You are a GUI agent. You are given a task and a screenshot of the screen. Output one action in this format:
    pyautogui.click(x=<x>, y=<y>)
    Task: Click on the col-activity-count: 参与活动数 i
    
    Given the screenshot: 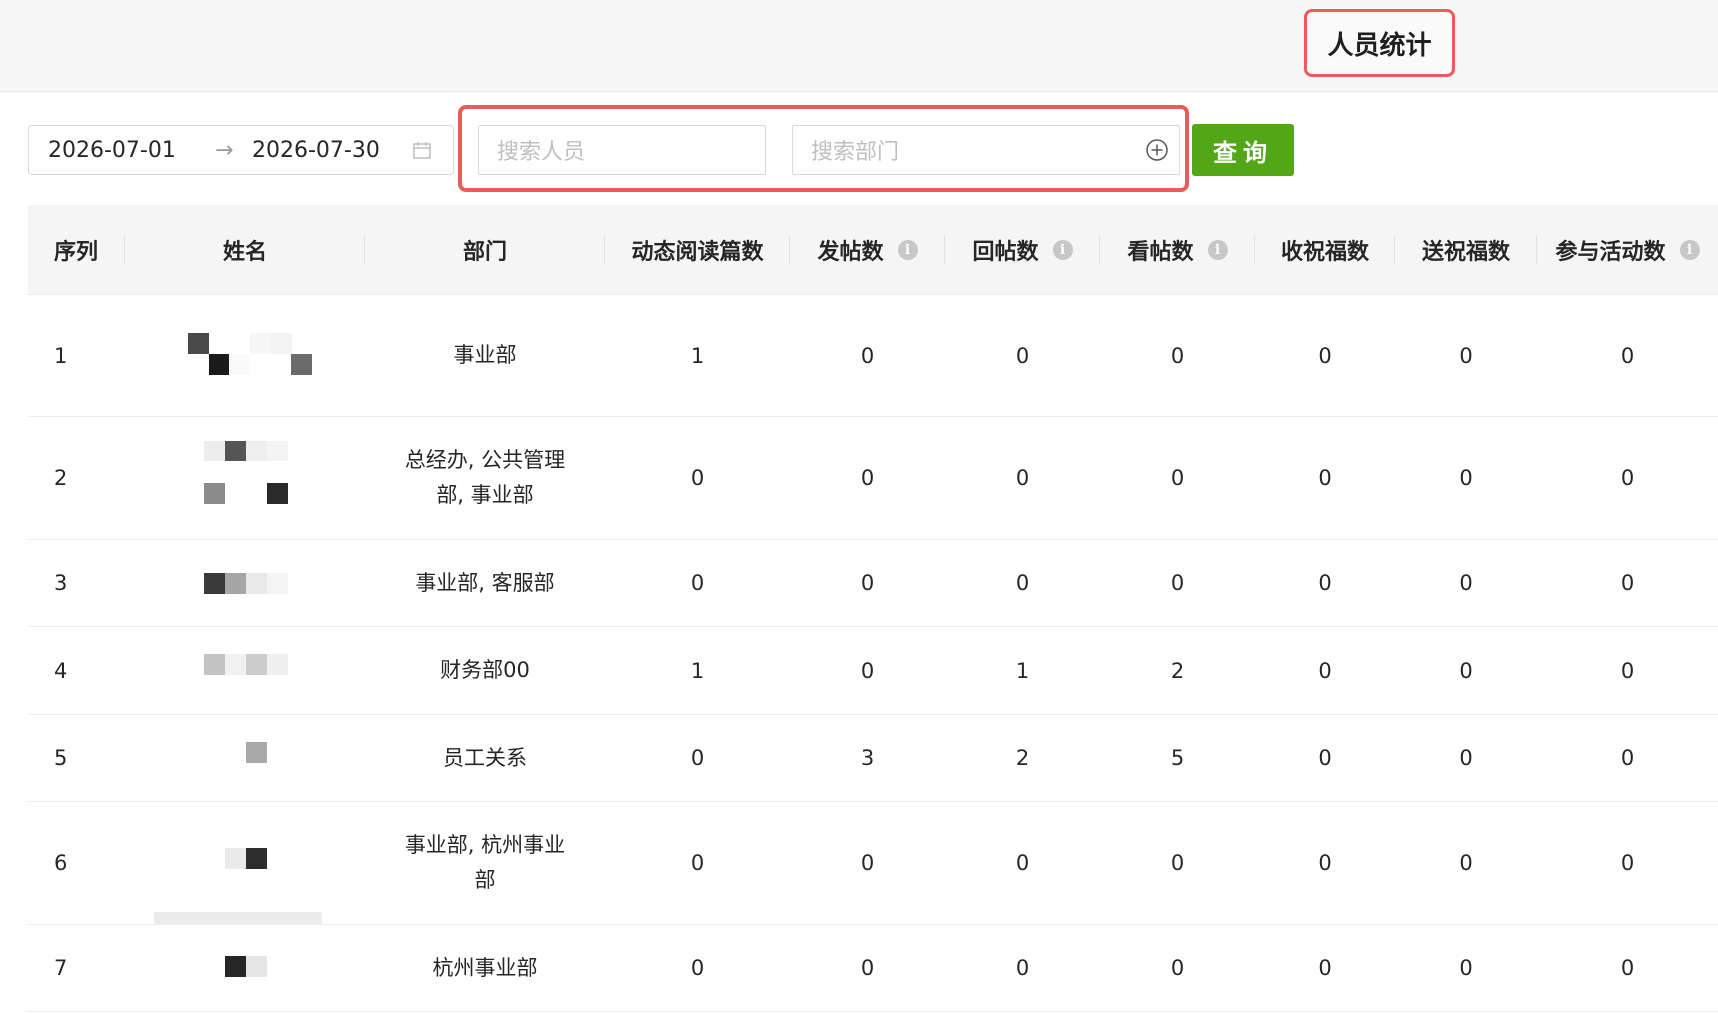 What is the action you would take?
    pyautogui.click(x=1627, y=250)
    